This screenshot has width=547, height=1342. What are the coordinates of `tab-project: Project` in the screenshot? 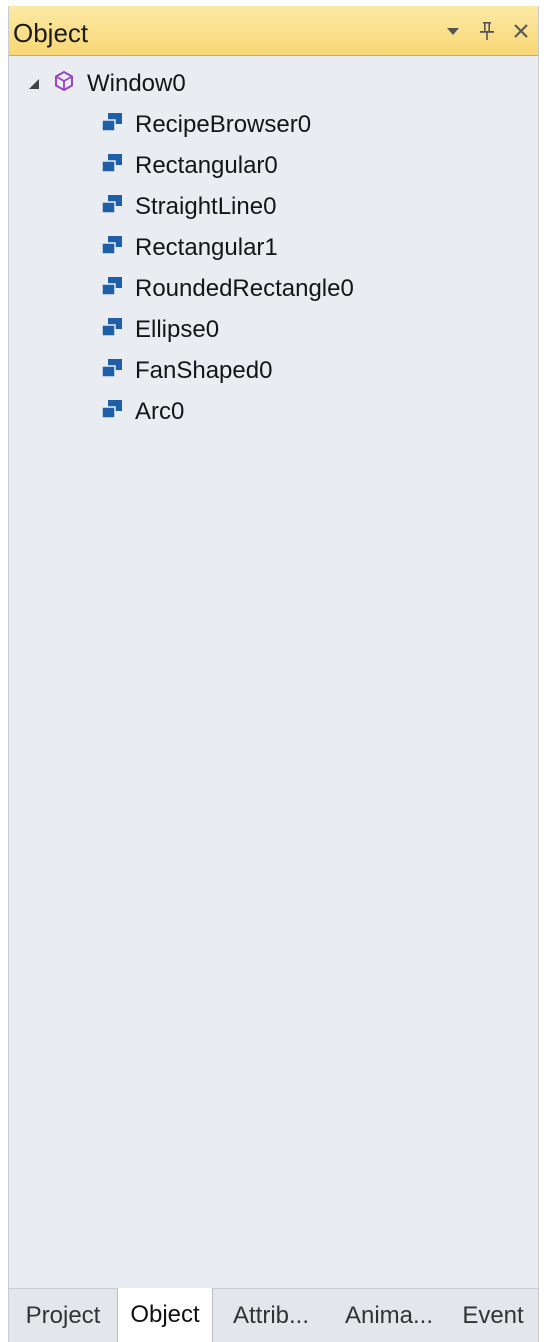 It's located at (63, 1315).